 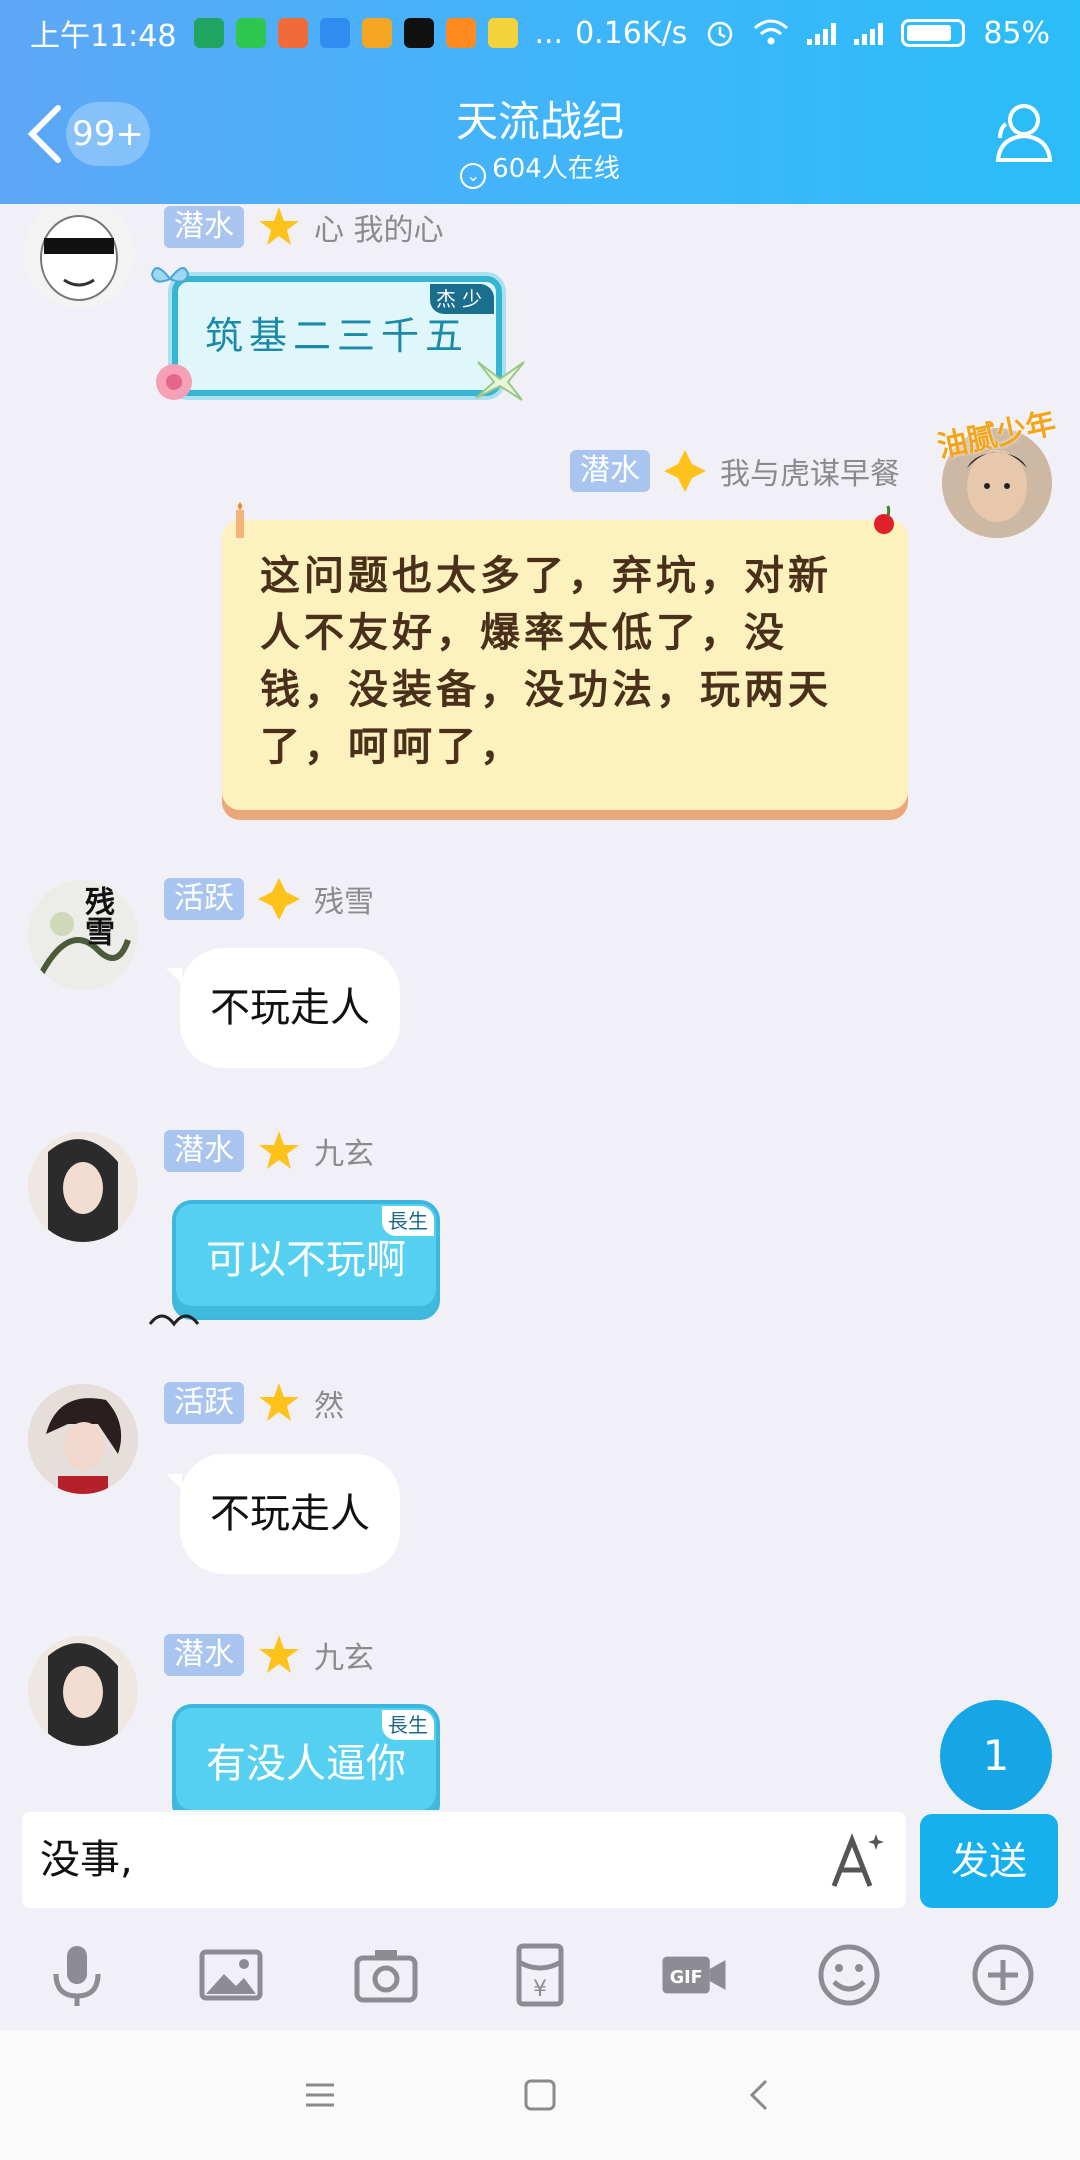 I want to click on home-icon, so click(x=540, y=2095).